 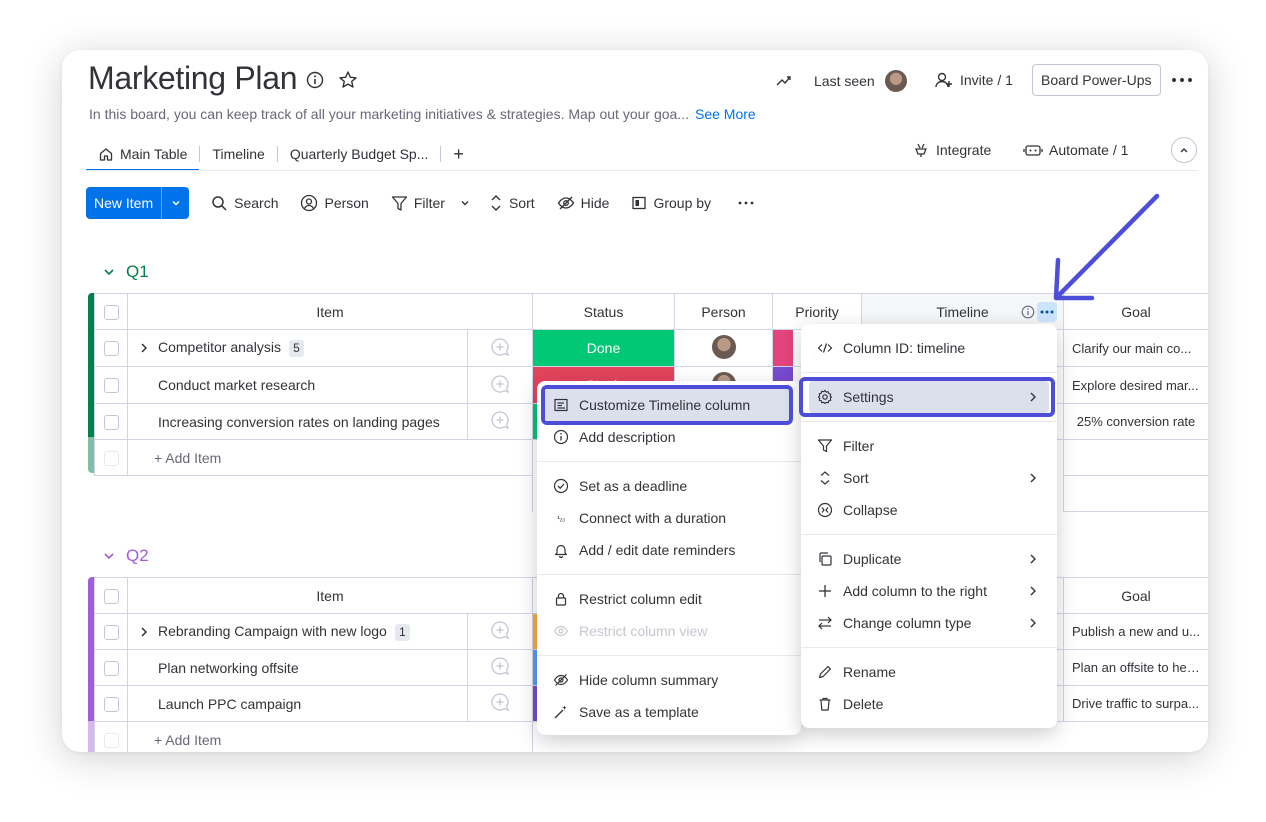 I want to click on group-by-button: Group by, so click(x=671, y=203).